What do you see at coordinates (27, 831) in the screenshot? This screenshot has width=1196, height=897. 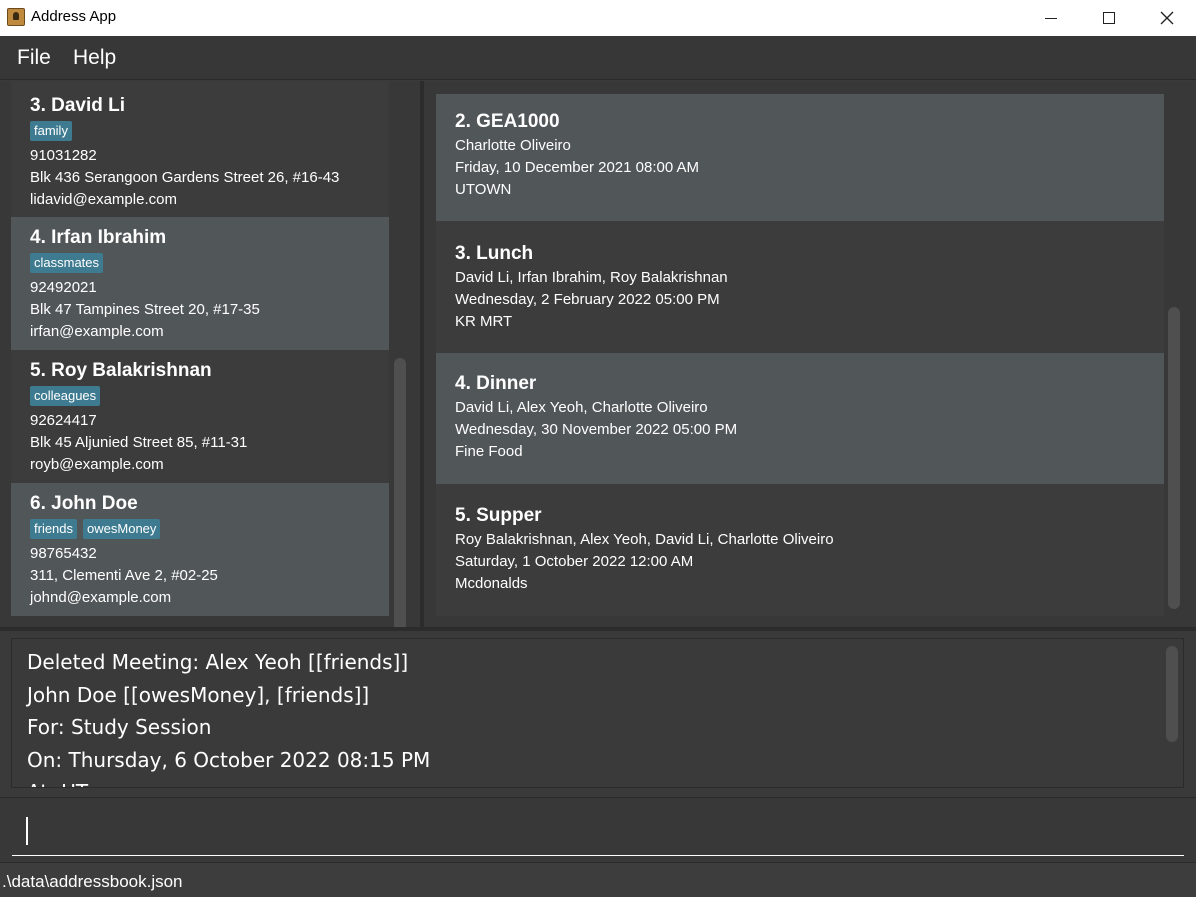 I see `text-caret` at bounding box center [27, 831].